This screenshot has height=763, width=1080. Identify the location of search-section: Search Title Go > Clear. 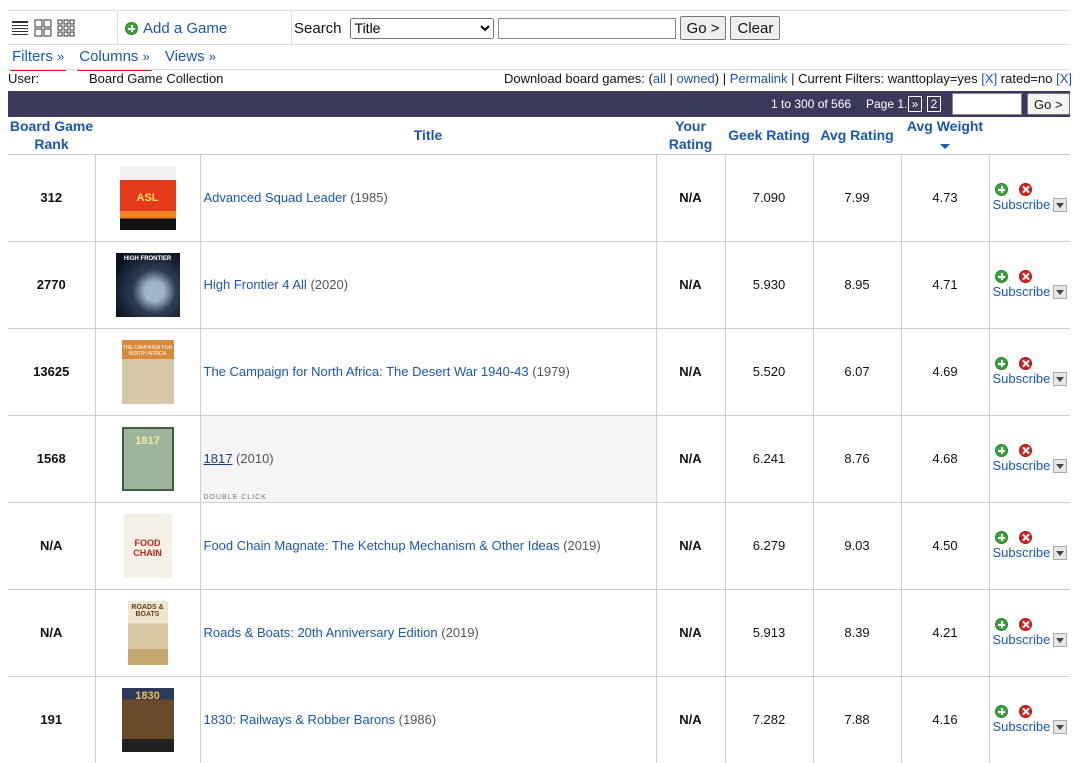
(539, 28).